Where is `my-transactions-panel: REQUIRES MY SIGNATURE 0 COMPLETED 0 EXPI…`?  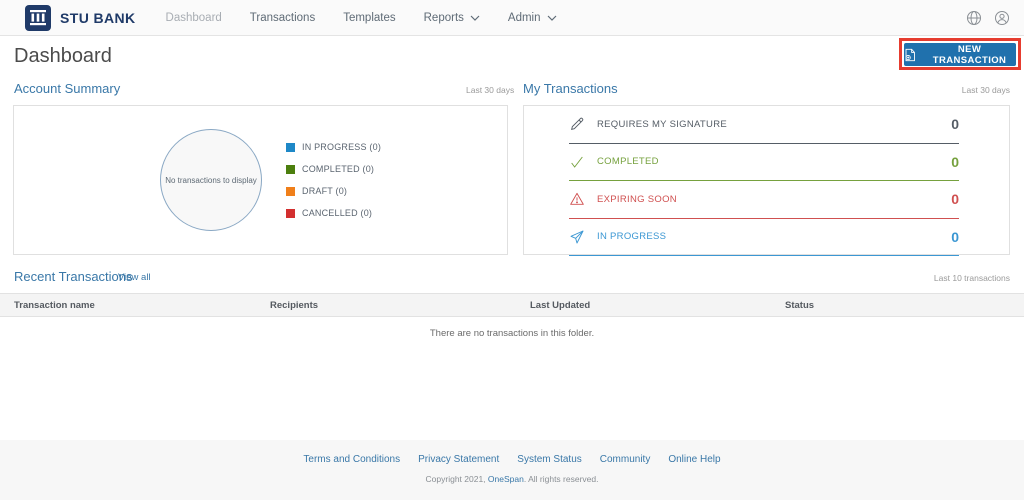
my-transactions-panel: REQUIRES MY SIGNATURE 0 COMPLETED 0 EXPI… is located at coordinates (766, 180).